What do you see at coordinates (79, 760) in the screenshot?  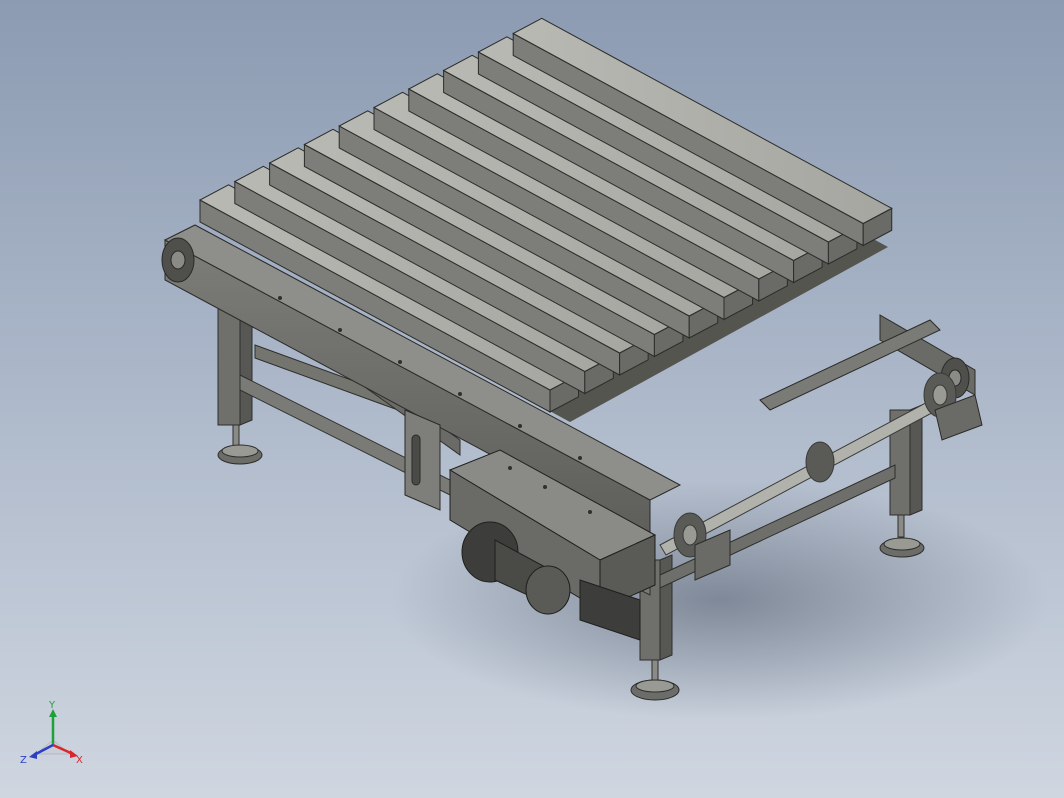 I see `triad-x-label: X` at bounding box center [79, 760].